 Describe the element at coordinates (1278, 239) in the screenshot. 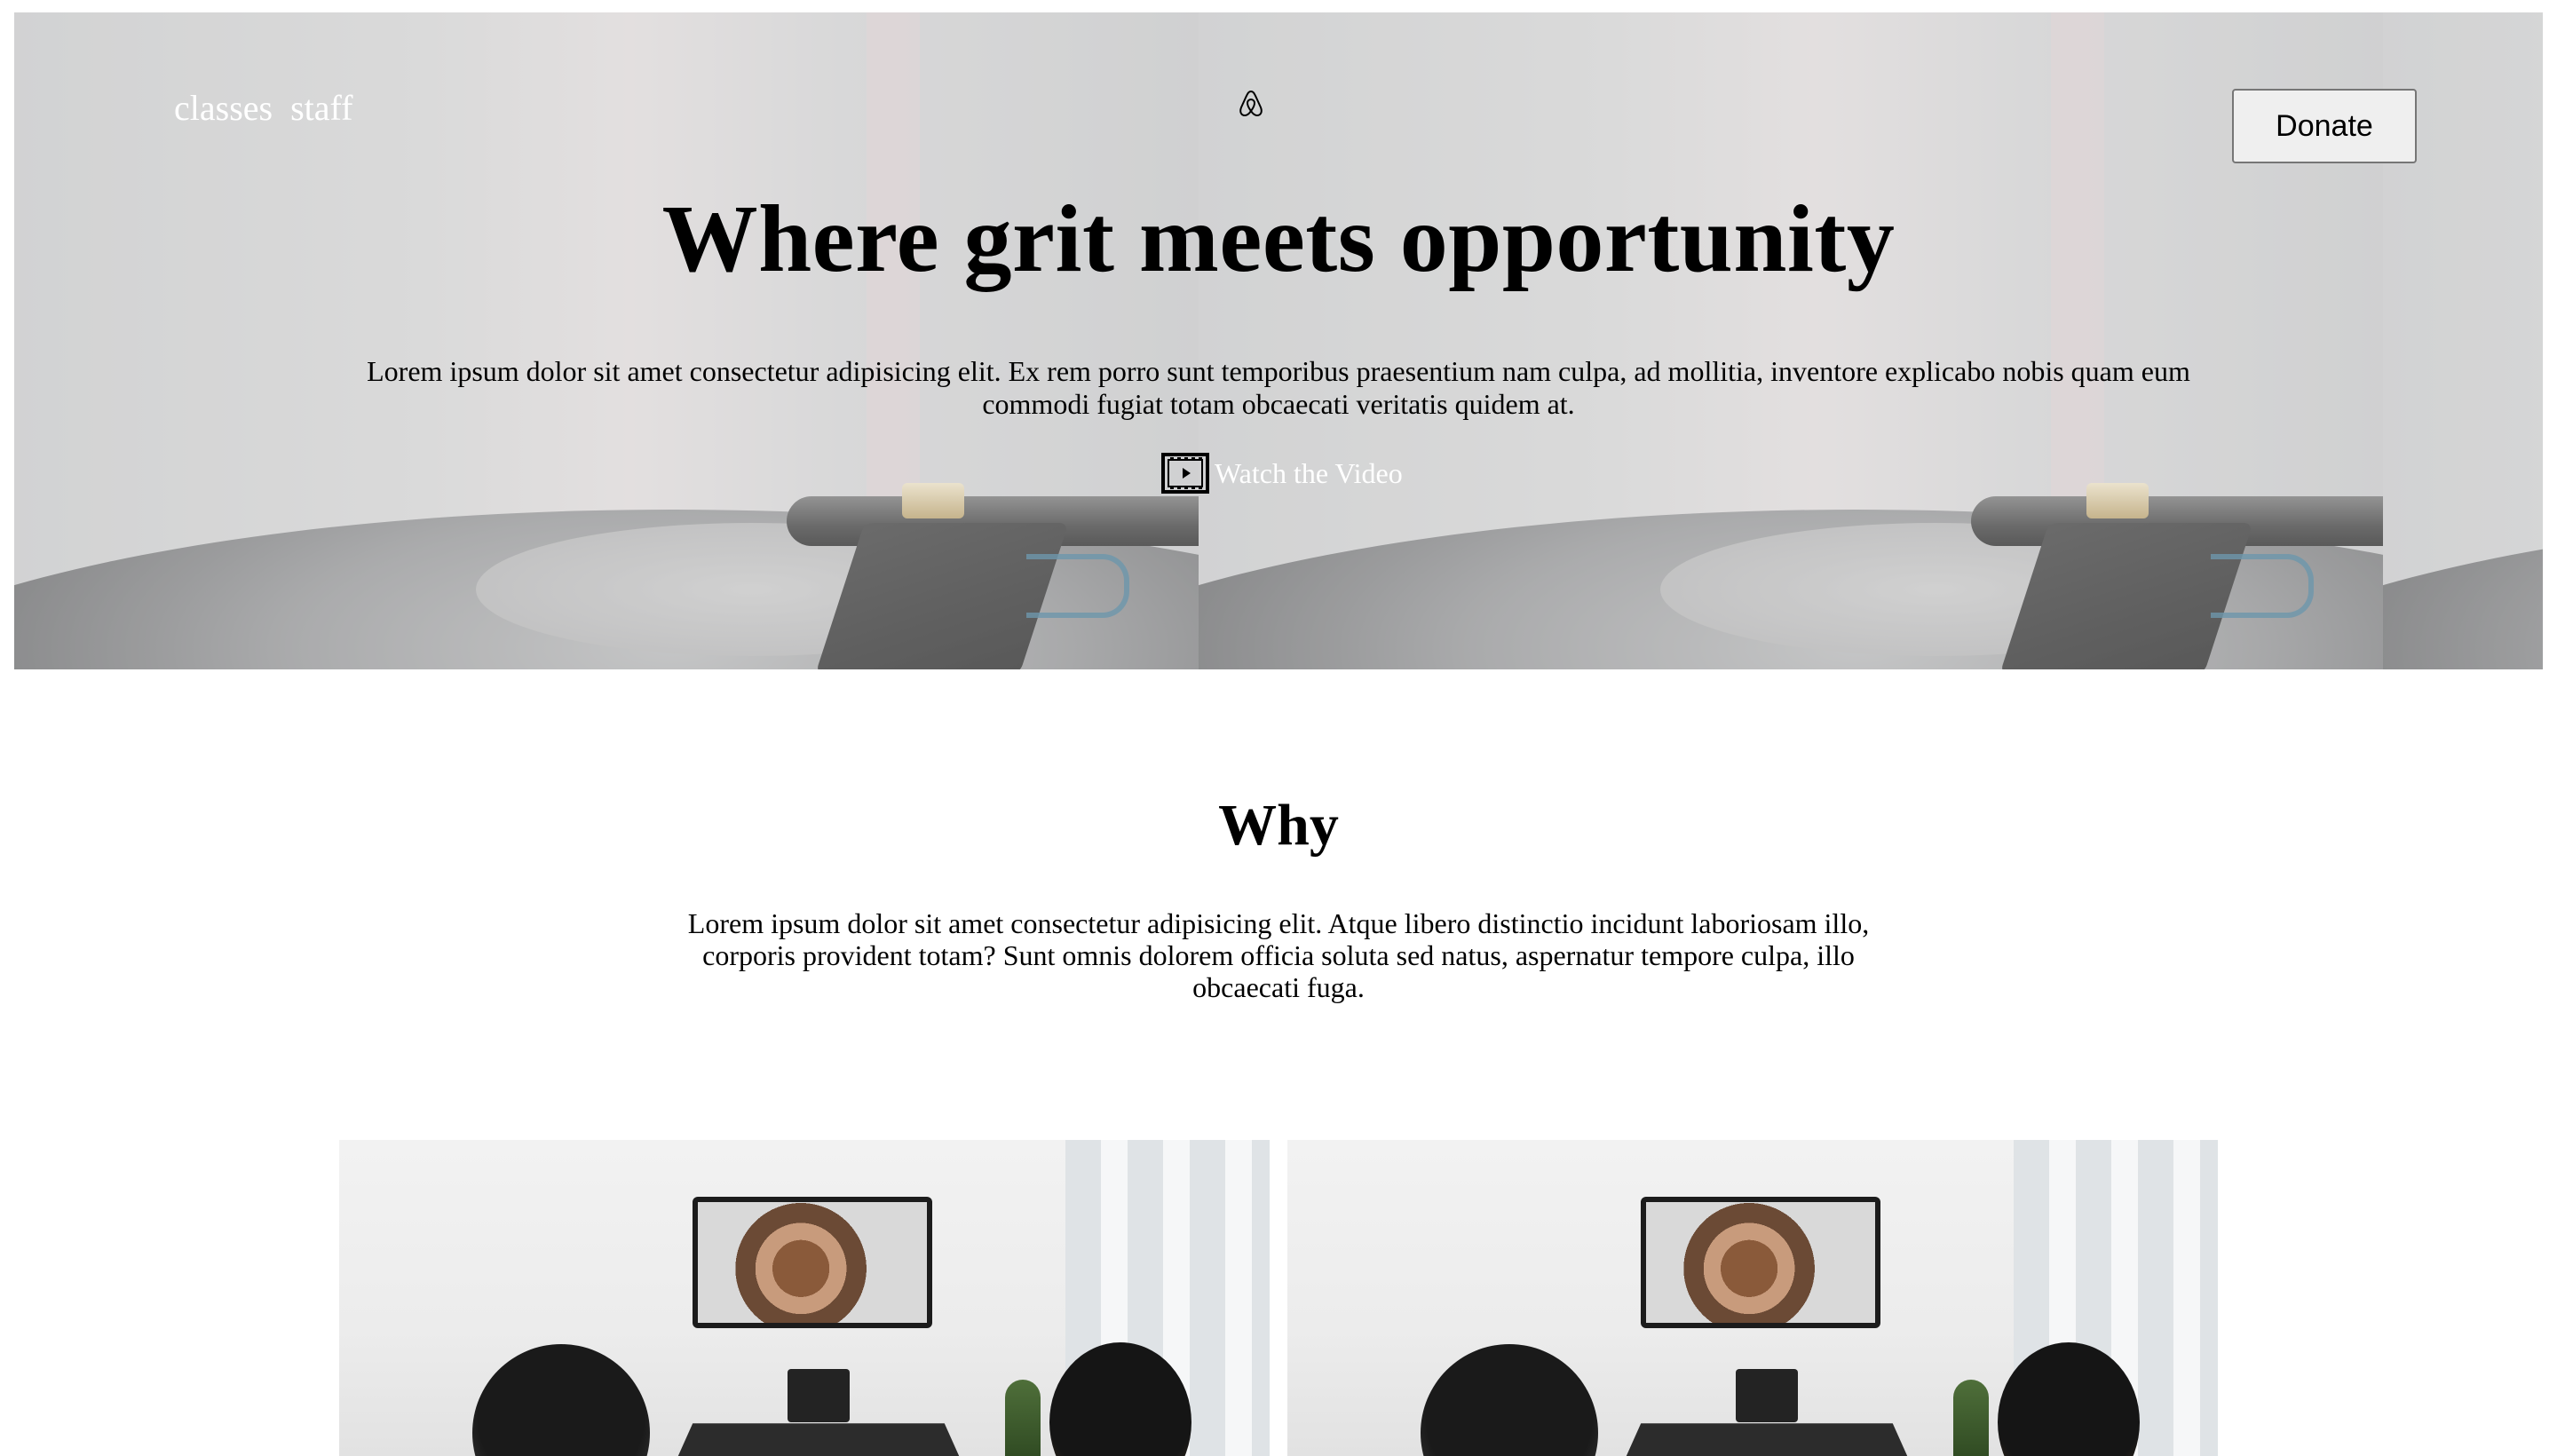

I see `hero-title: Where grit meets opportunity` at that location.